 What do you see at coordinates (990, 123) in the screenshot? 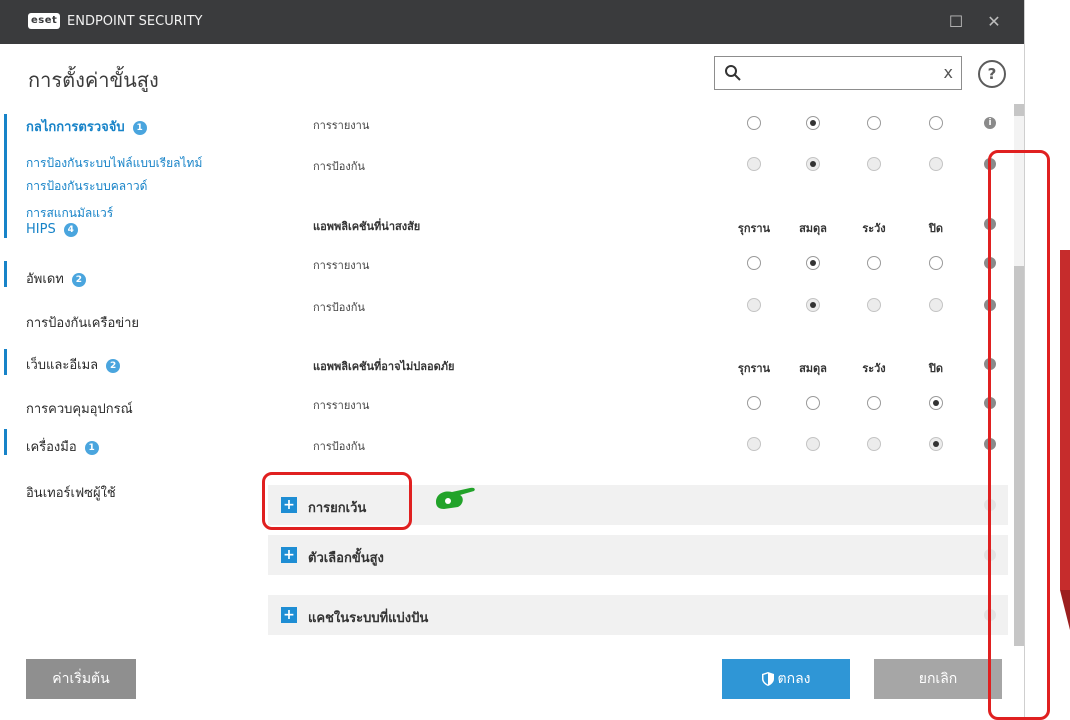
I see `info-icon: i` at bounding box center [990, 123].